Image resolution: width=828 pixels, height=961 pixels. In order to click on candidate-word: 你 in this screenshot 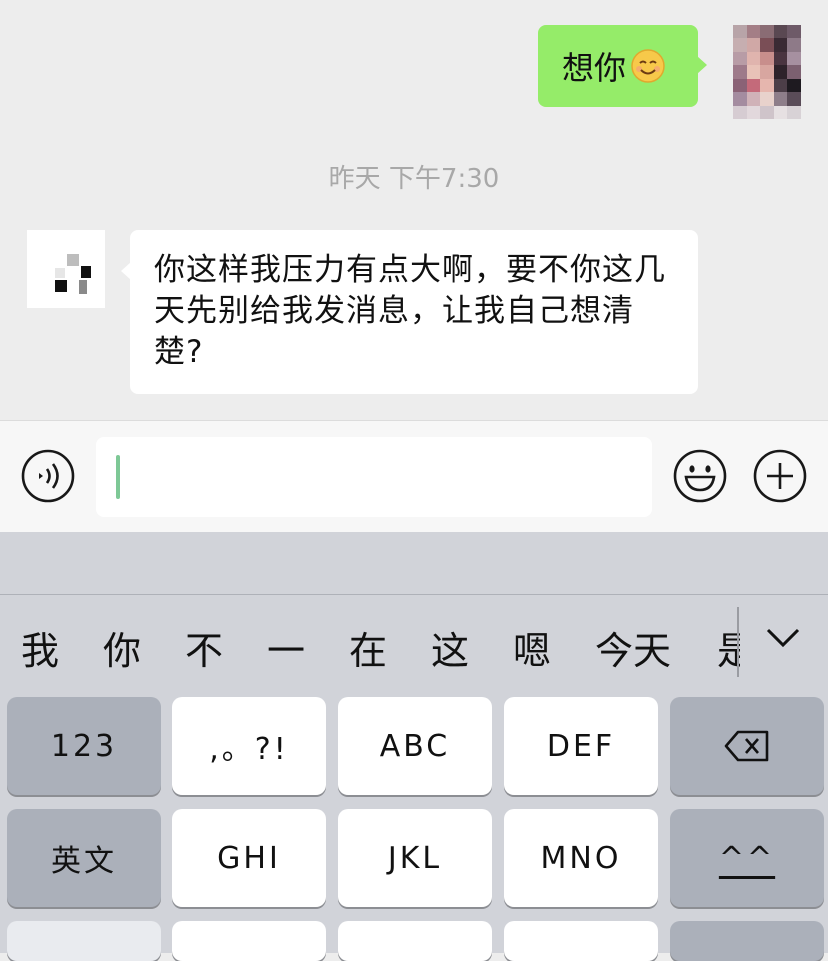, I will do `click(122, 645)`.